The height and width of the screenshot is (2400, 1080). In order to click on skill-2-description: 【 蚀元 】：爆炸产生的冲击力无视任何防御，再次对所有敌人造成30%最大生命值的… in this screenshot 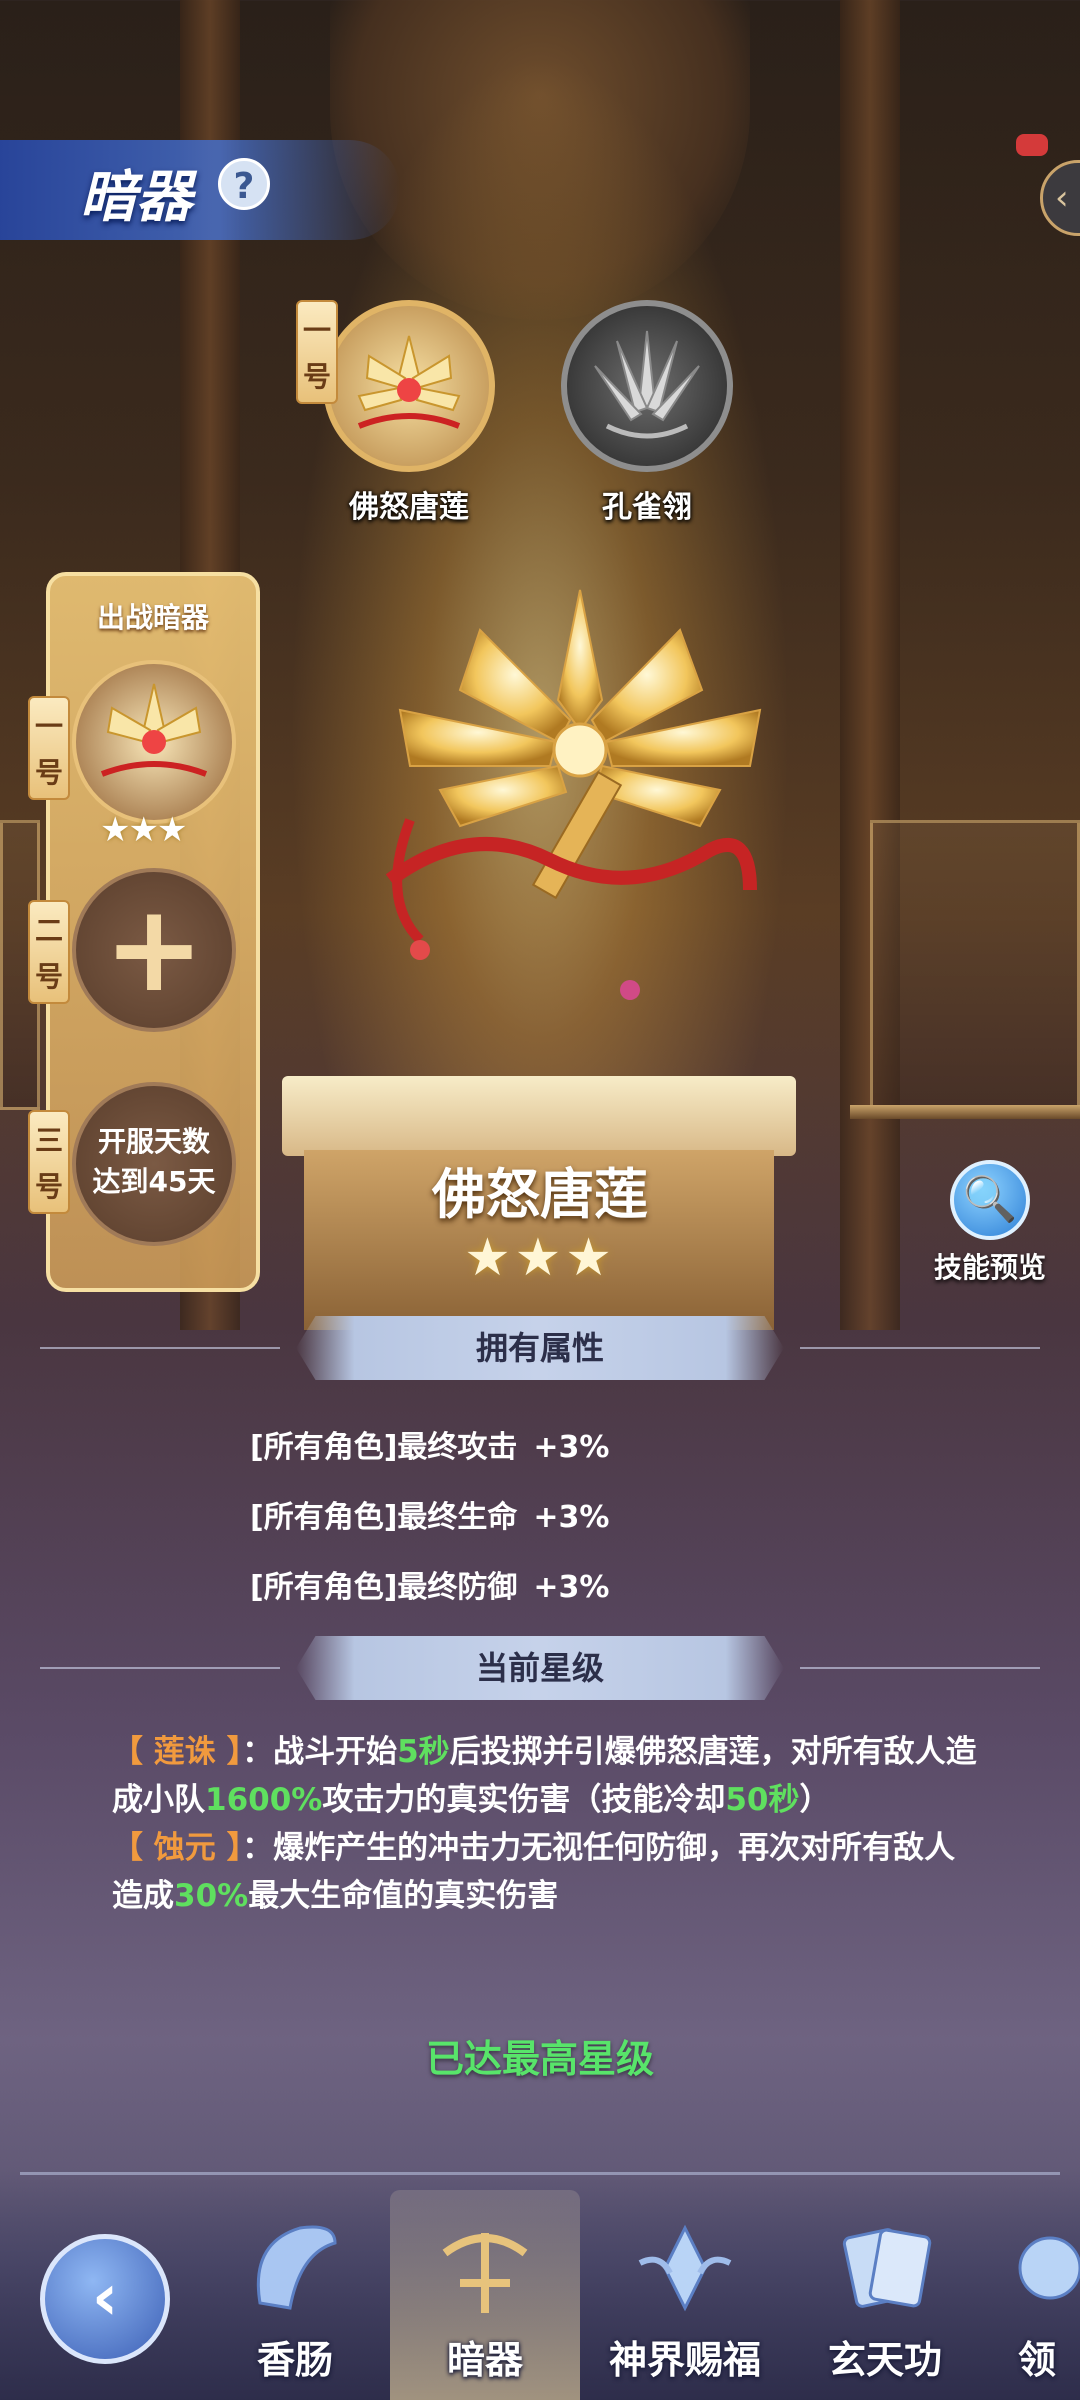, I will do `click(534, 1872)`.